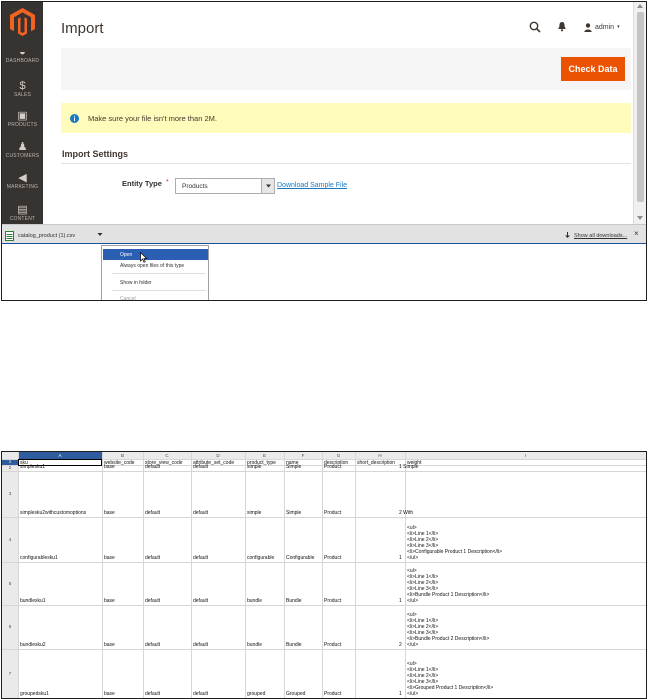  What do you see at coordinates (535, 27) in the screenshot?
I see `search-icon` at bounding box center [535, 27].